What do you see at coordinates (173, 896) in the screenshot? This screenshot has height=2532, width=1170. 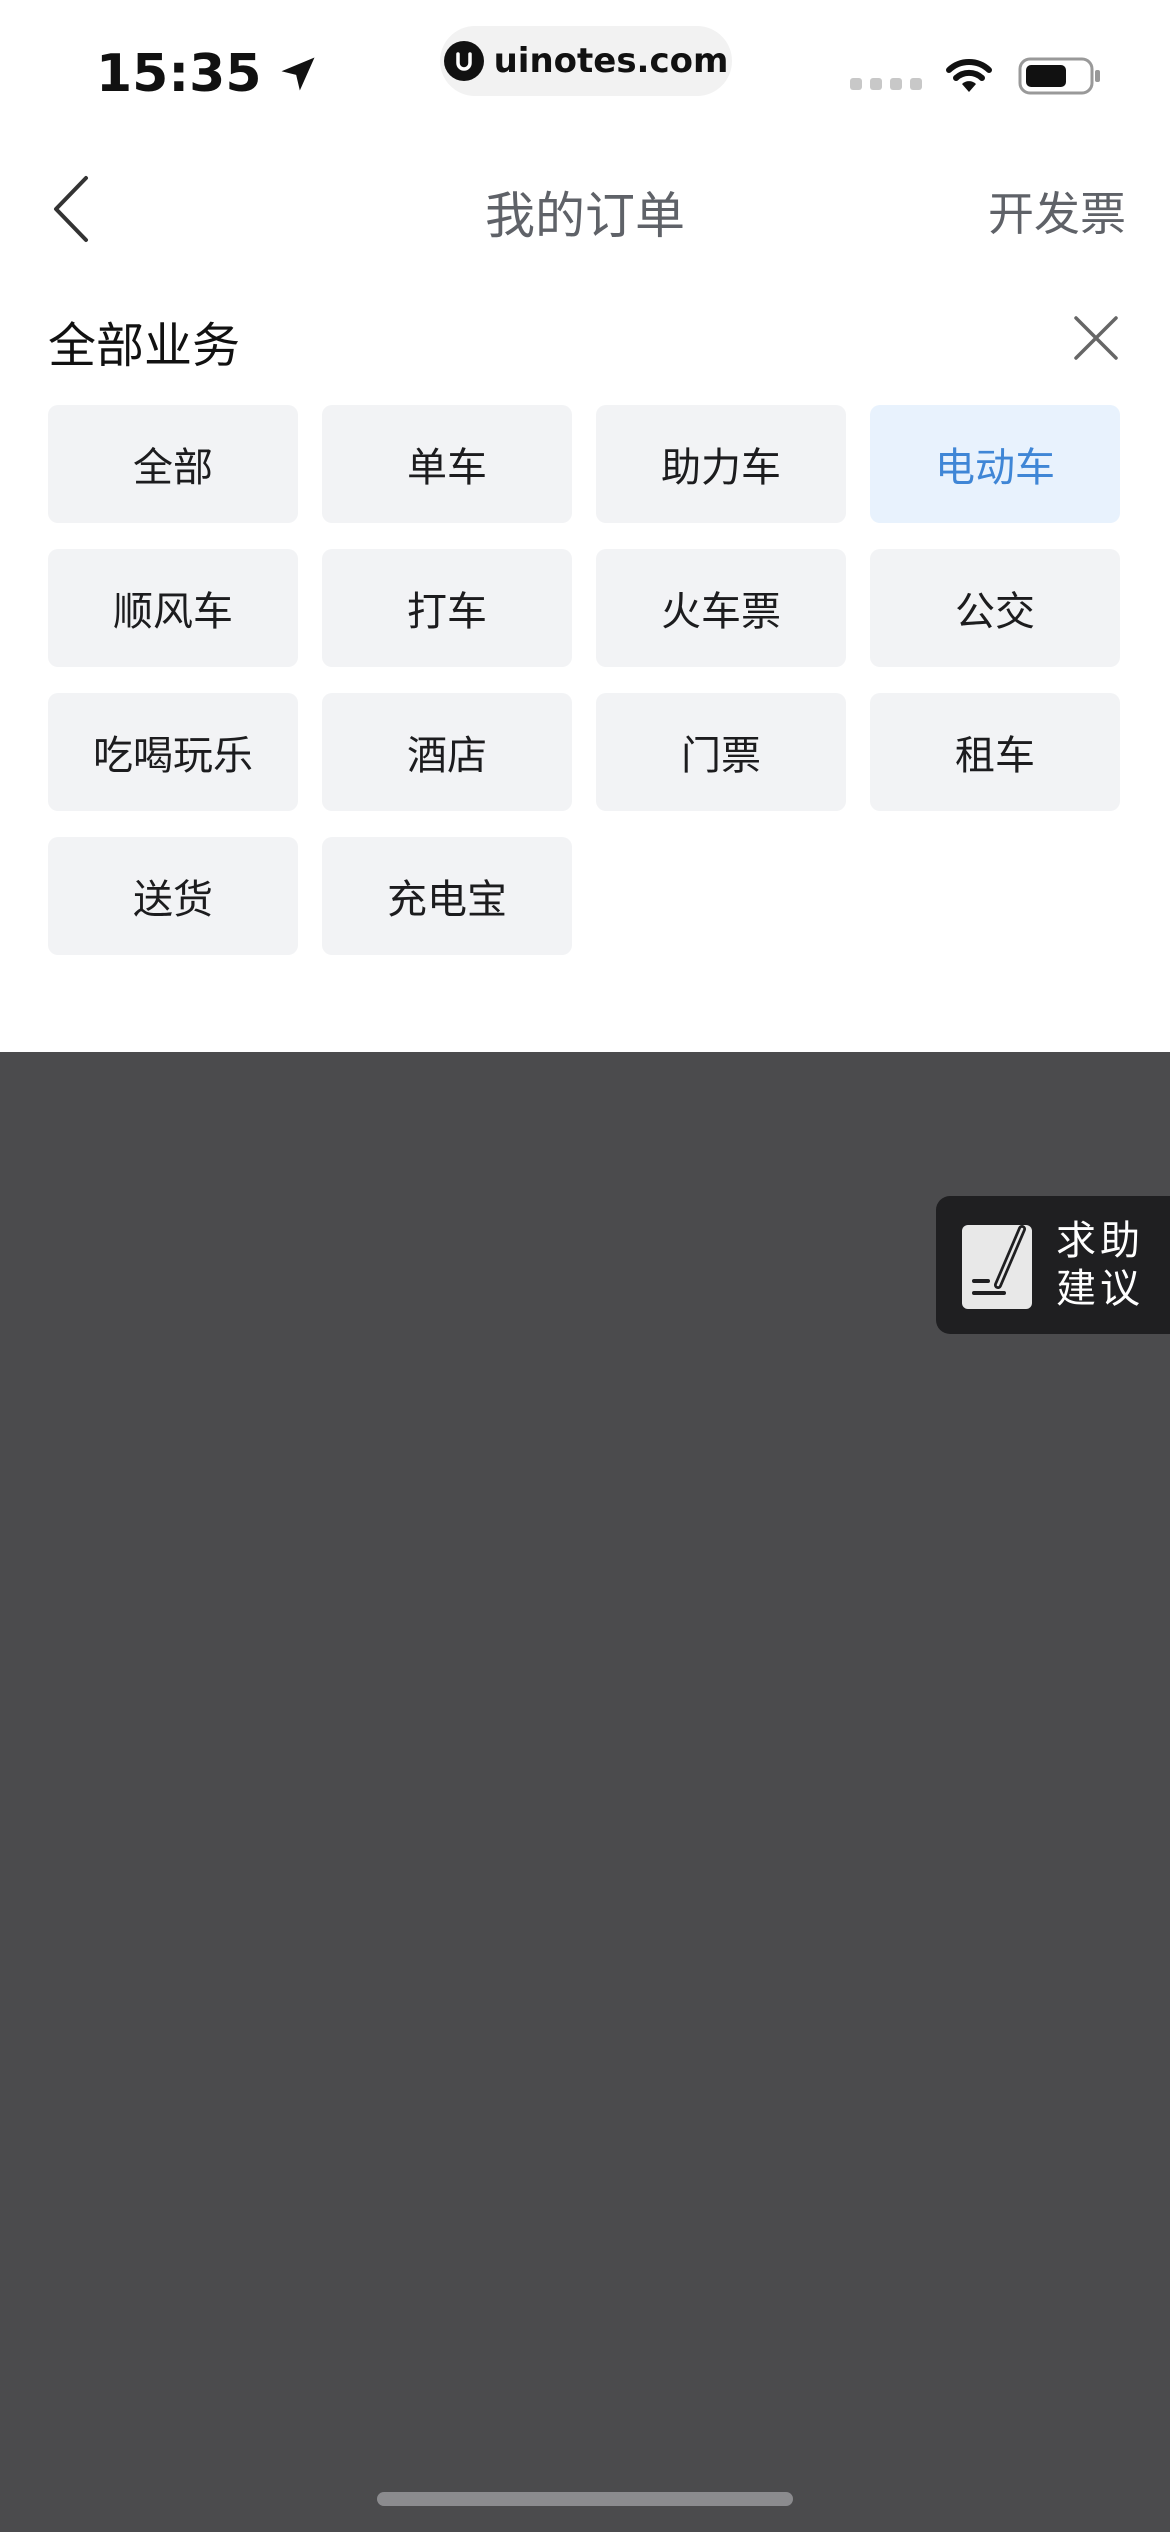 I see `option-delivery: 送货` at bounding box center [173, 896].